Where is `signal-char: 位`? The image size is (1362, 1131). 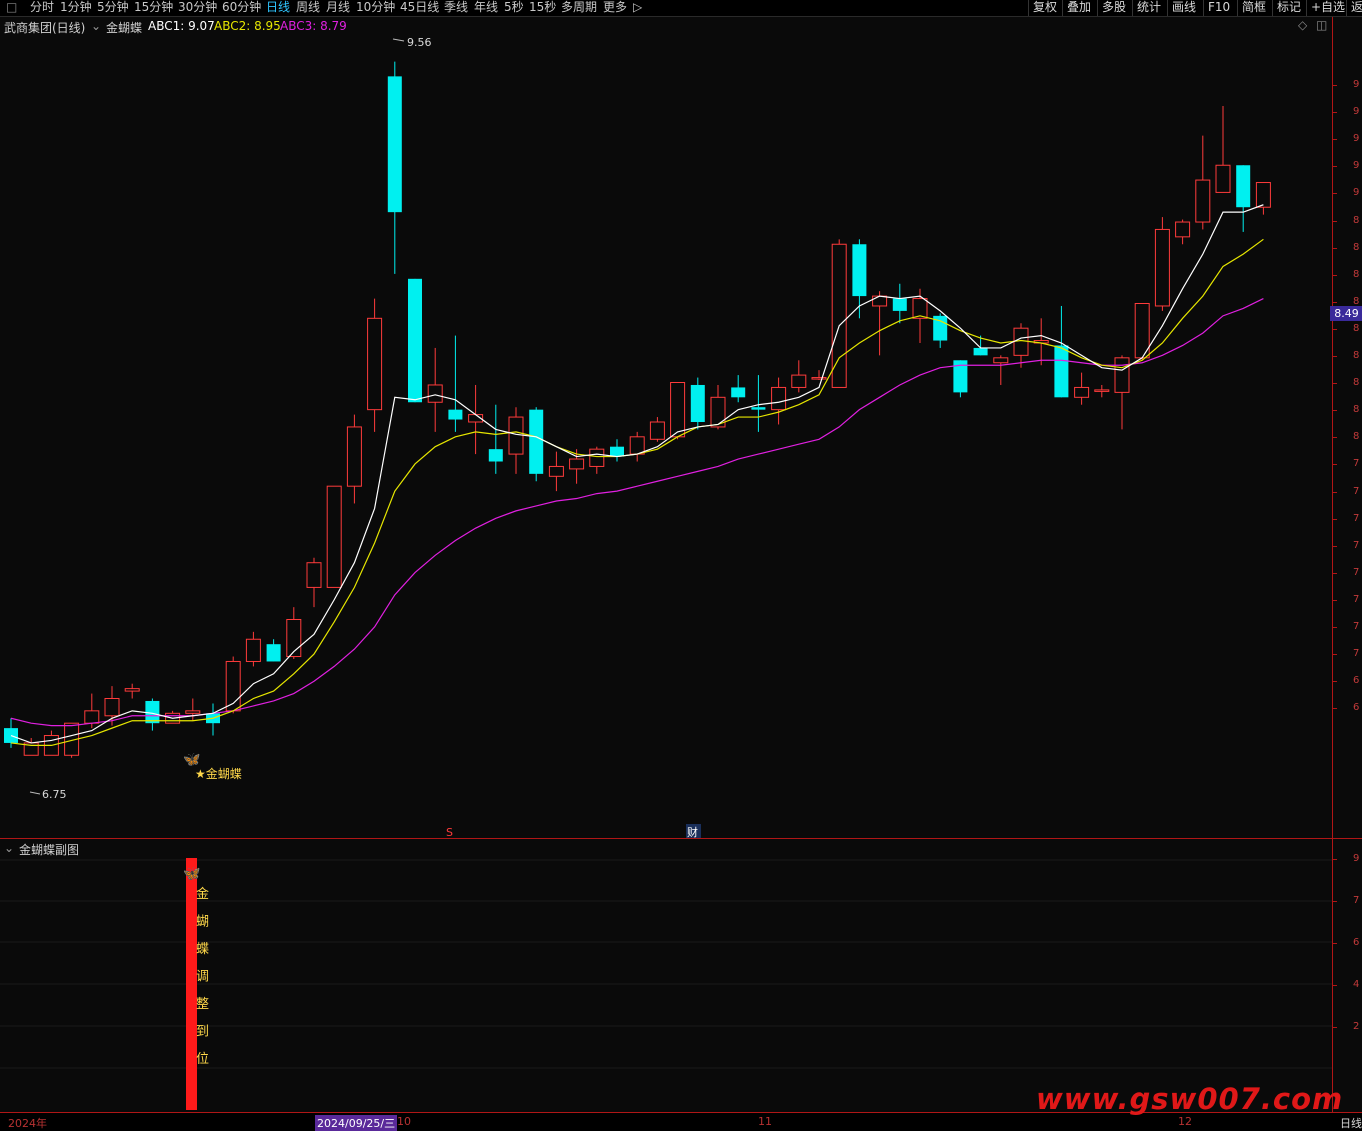
signal-char: 位 is located at coordinates (202, 1059).